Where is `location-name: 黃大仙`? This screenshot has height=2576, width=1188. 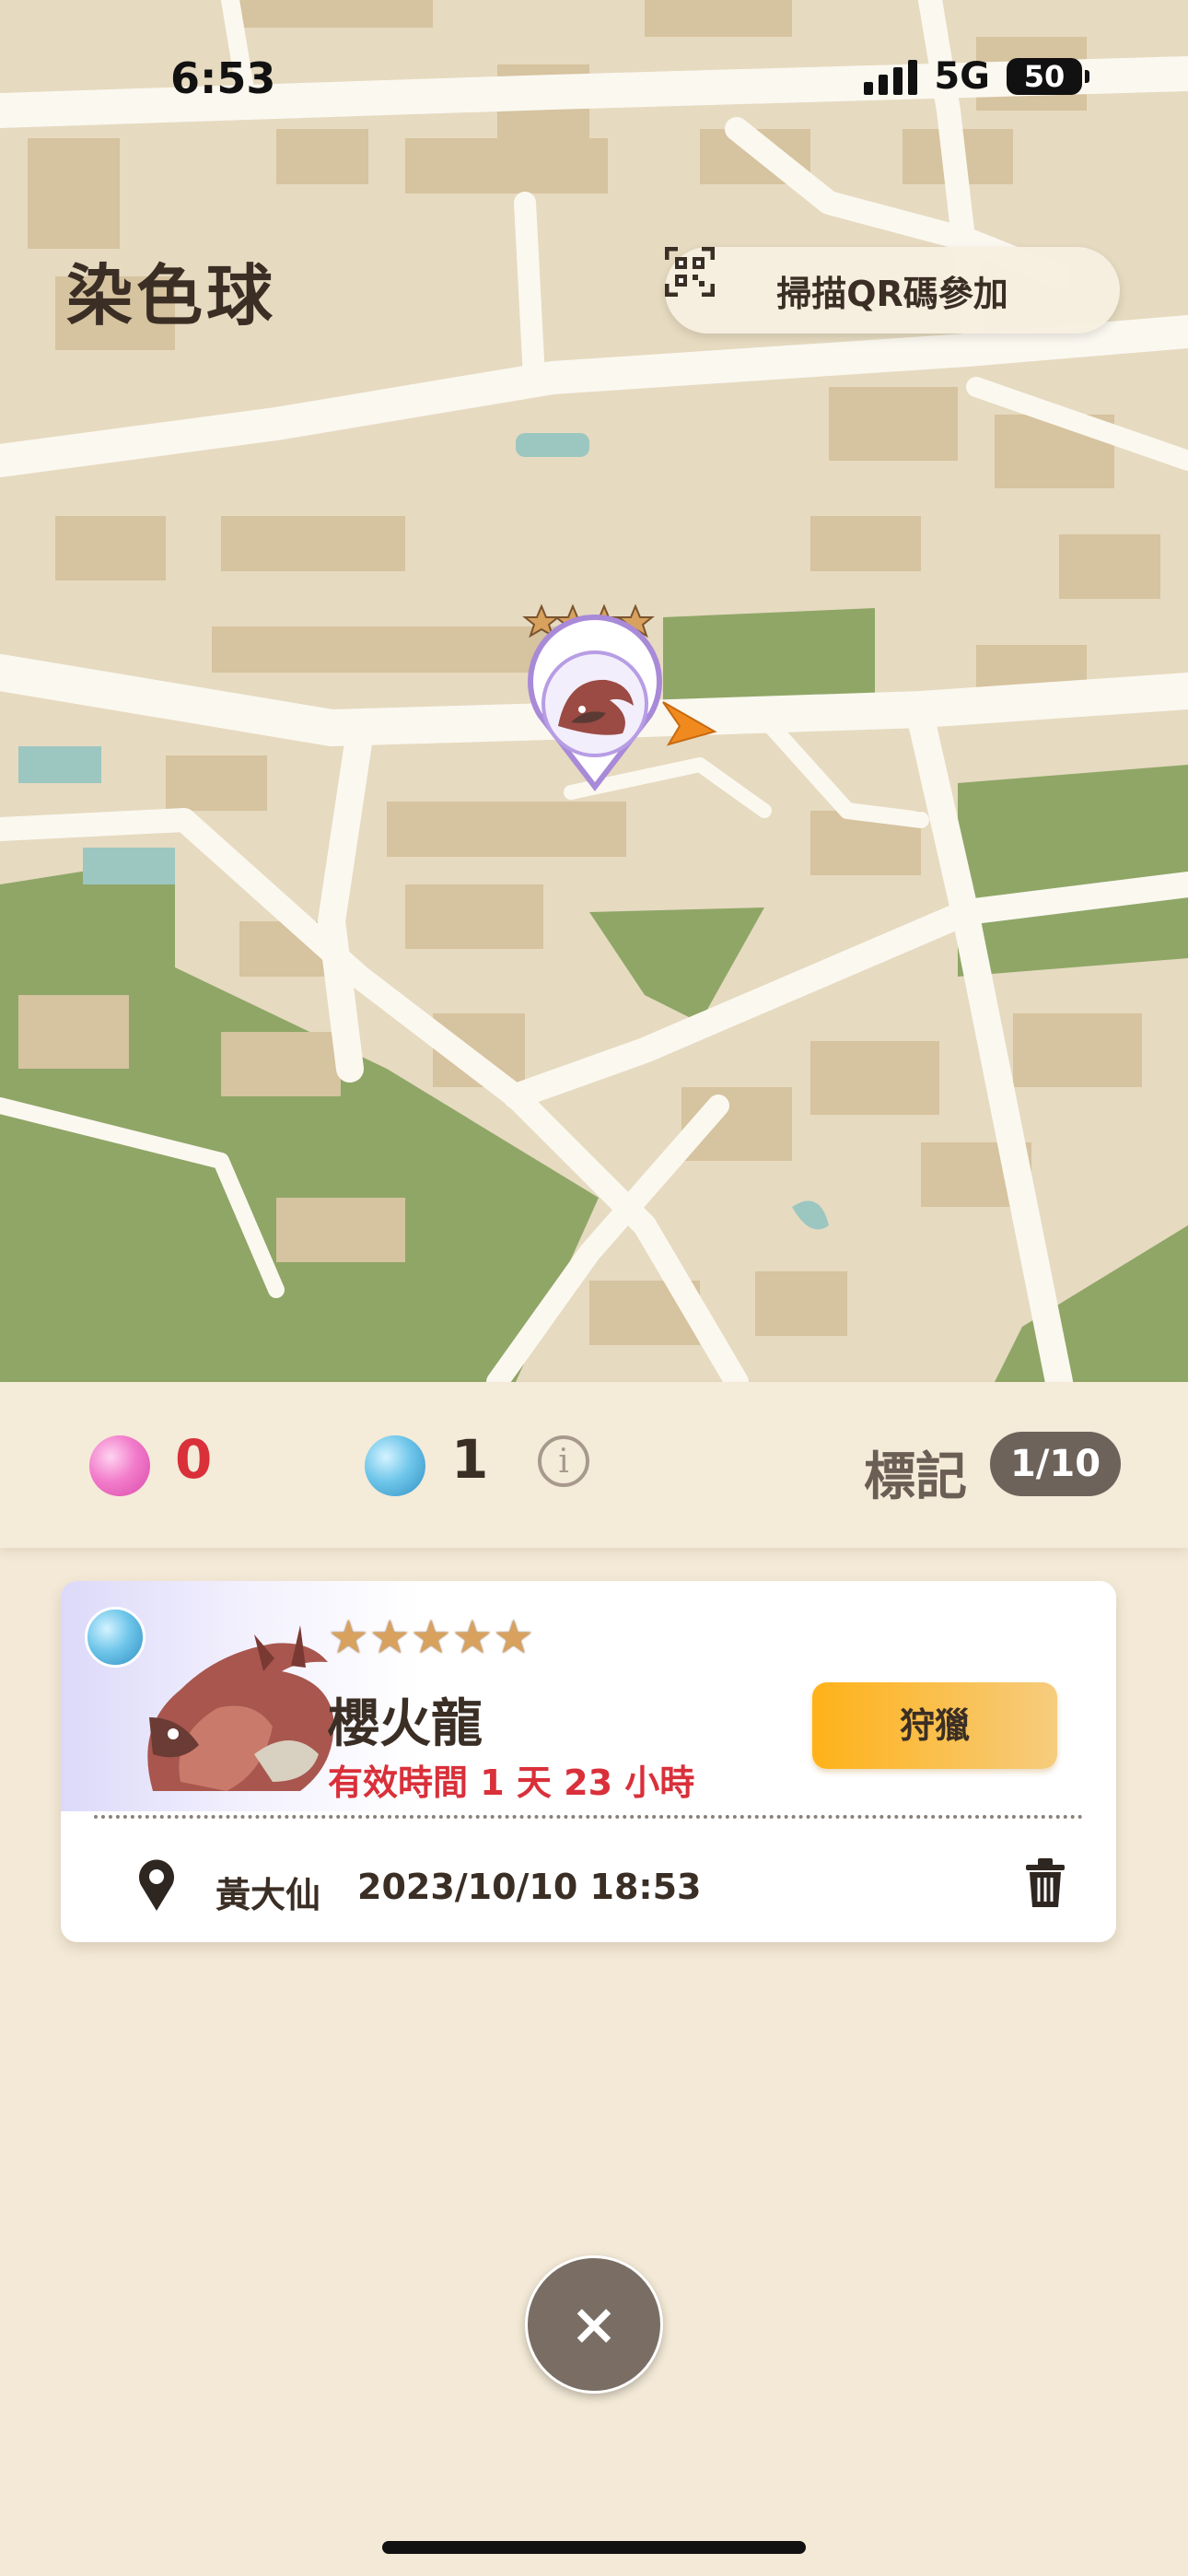
location-name: 黃大仙 is located at coordinates (268, 1895).